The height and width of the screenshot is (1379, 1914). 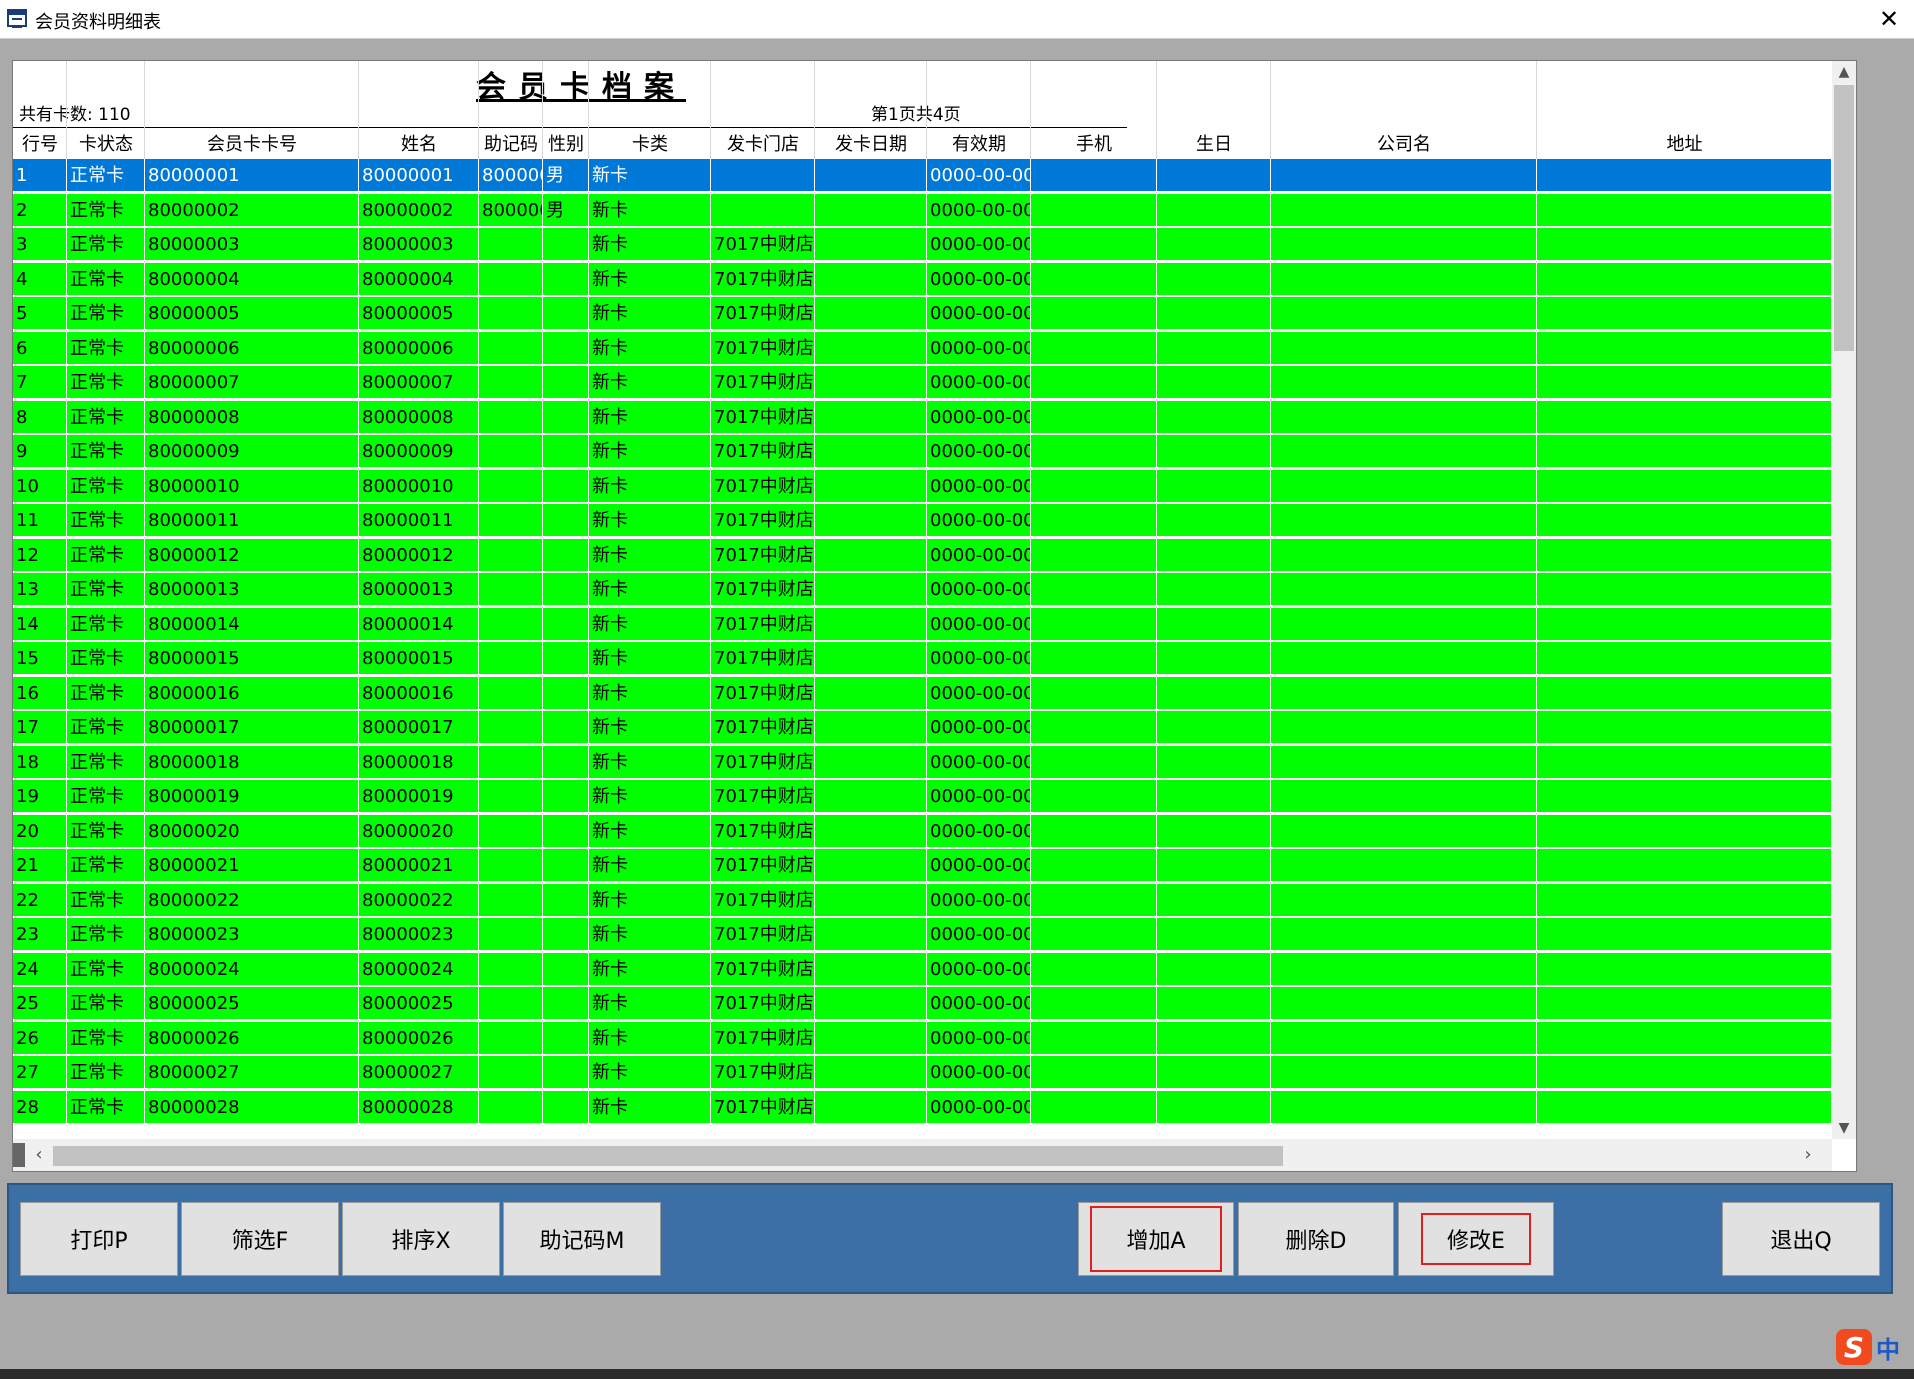 What do you see at coordinates (1889, 19) in the screenshot?
I see `close-icon: ✕` at bounding box center [1889, 19].